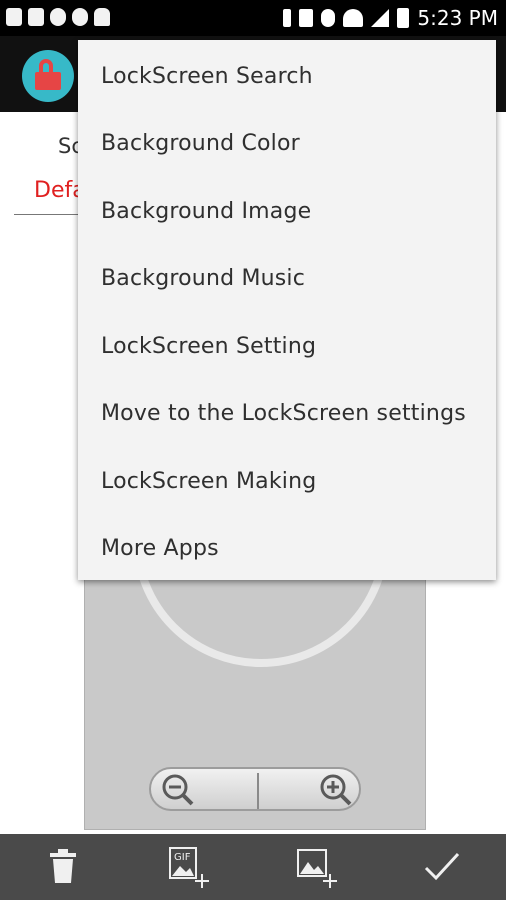 The height and width of the screenshot is (900, 506). What do you see at coordinates (160, 548) in the screenshot?
I see `menu-item-label: More Apps` at bounding box center [160, 548].